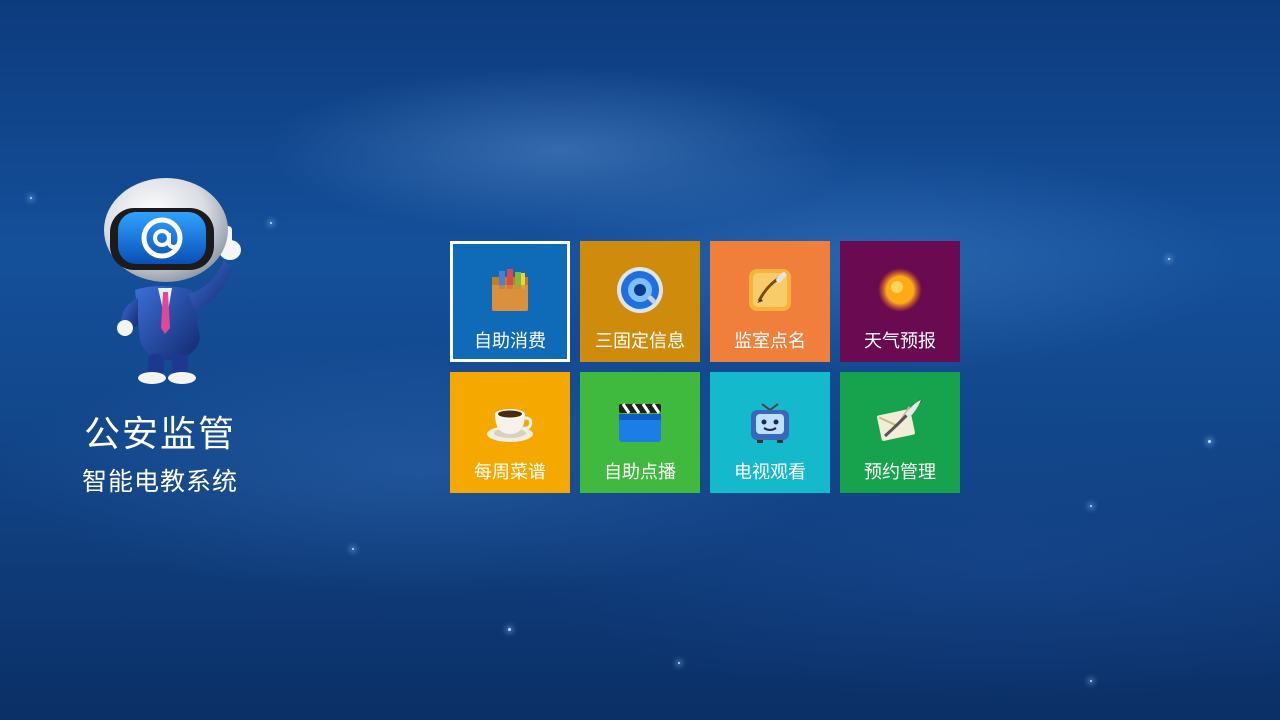  Describe the element at coordinates (175, 283) in the screenshot. I see `robot-mascot-icon` at that location.